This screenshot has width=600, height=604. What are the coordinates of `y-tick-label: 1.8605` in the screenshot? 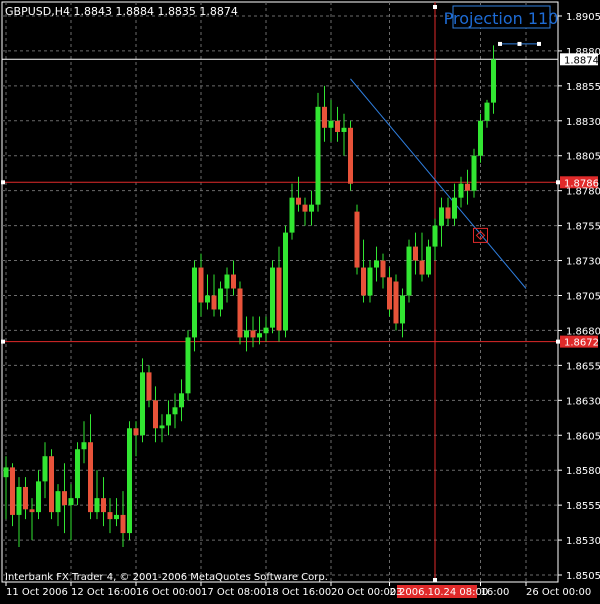 It's located at (583, 436).